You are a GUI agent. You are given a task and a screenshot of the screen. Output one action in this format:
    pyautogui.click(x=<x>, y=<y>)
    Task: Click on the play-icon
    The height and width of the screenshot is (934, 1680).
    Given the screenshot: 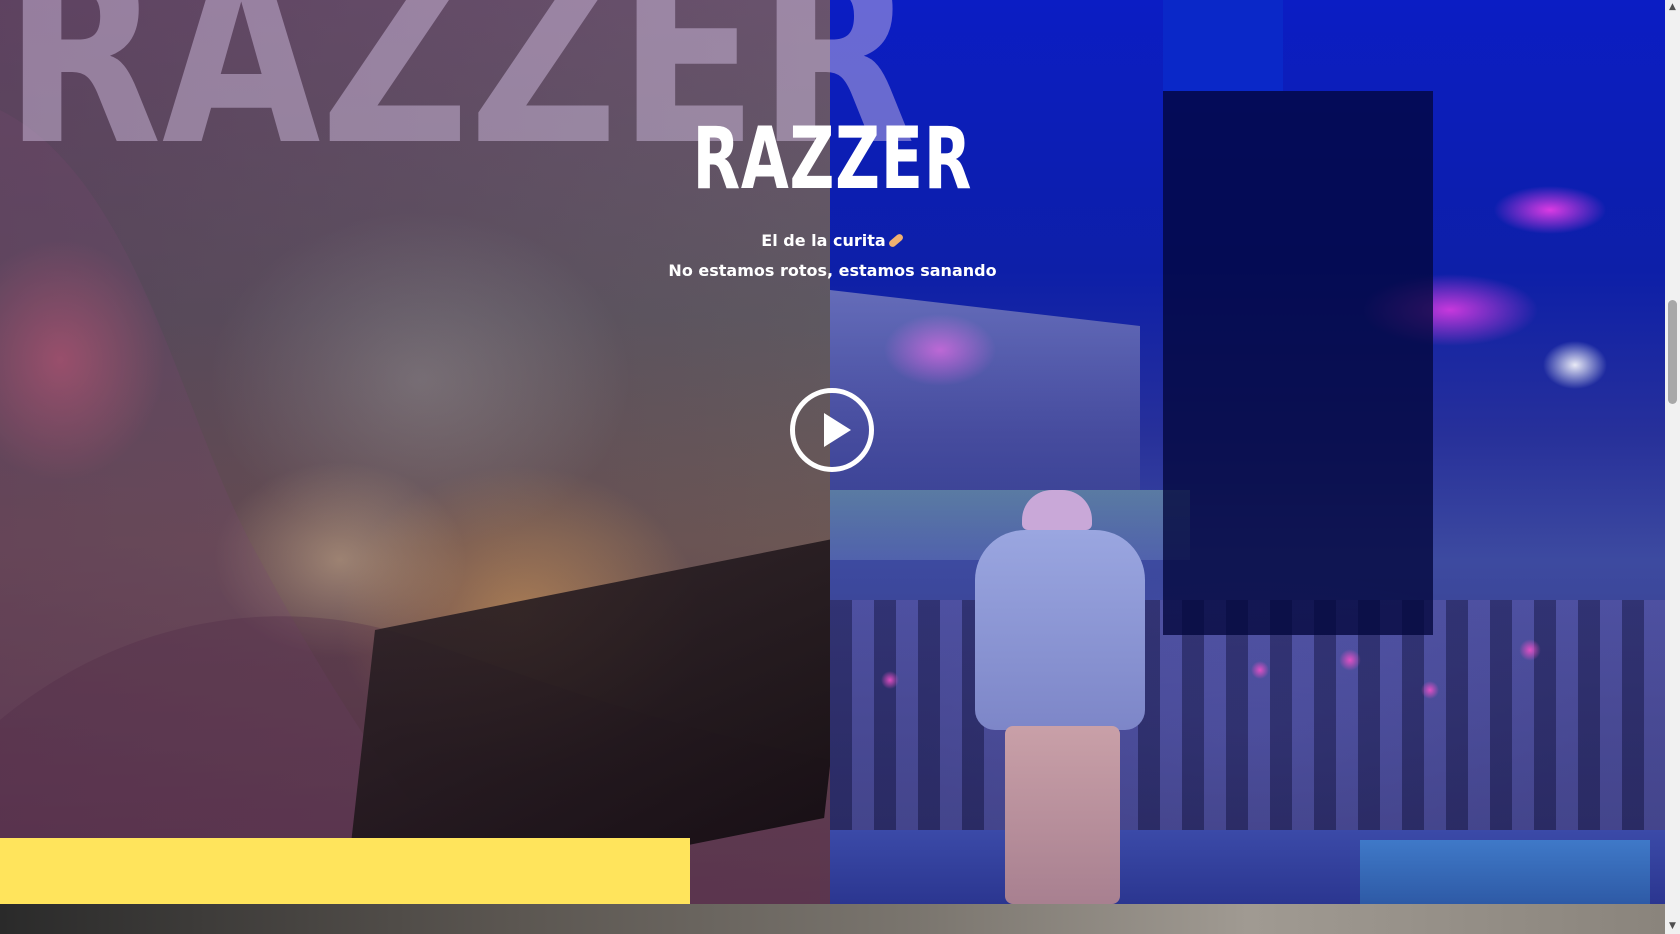 What is the action you would take?
    pyautogui.click(x=837, y=430)
    